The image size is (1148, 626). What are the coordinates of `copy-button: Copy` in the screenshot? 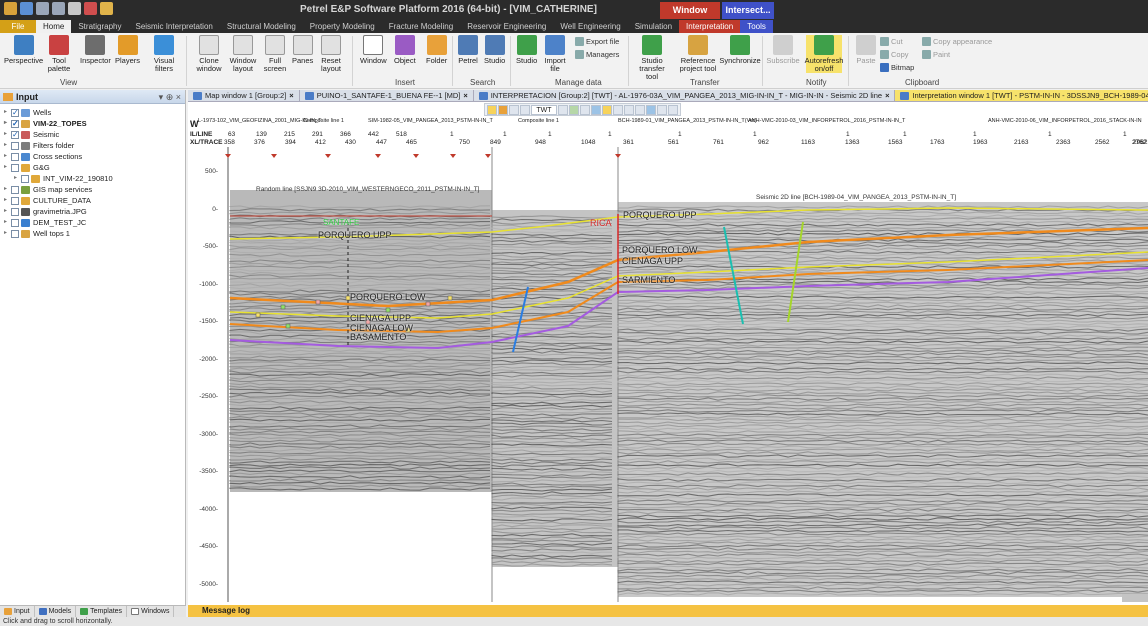 It's located at (894, 54).